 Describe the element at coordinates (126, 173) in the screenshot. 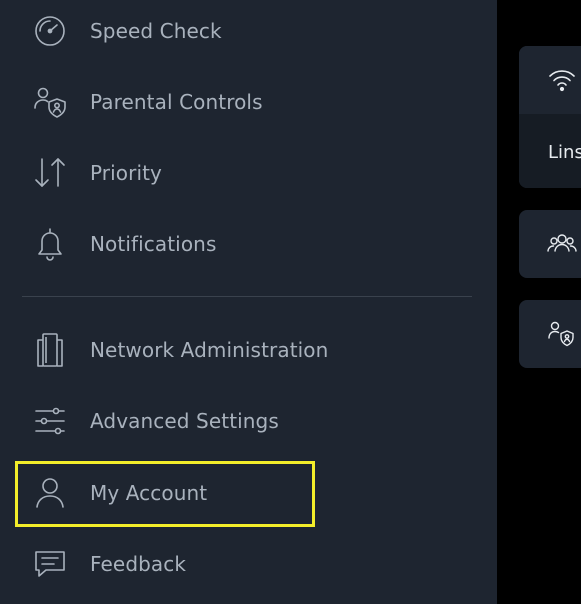

I see `menu-label-priority: Priority` at that location.